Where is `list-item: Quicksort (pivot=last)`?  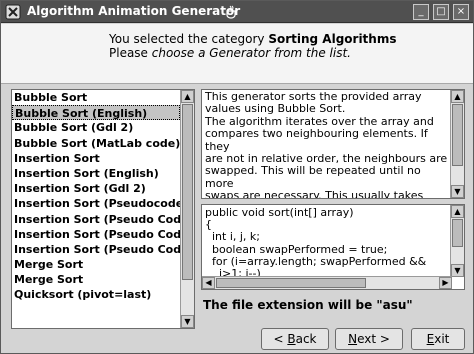 list-item: Quicksort (pivot=last) is located at coordinates (96, 294).